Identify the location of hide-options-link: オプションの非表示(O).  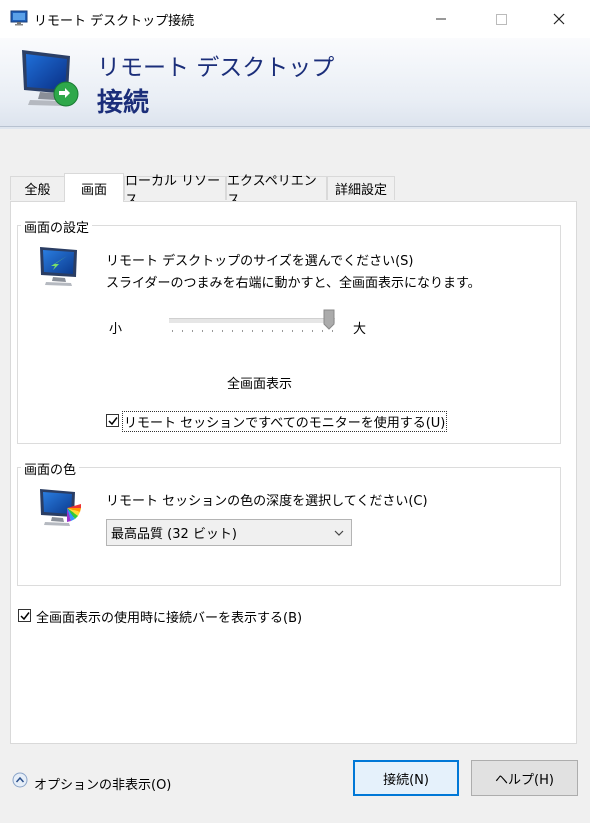
(102, 783).